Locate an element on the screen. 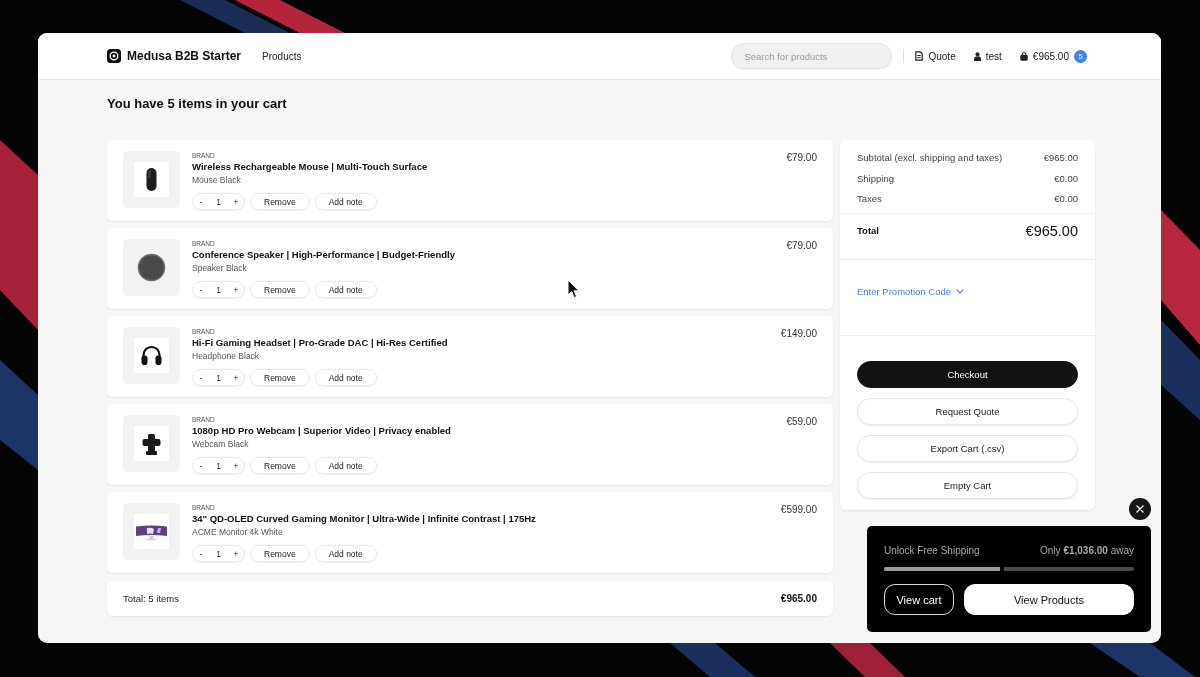  item-price: €599.00 is located at coordinates (798, 510).